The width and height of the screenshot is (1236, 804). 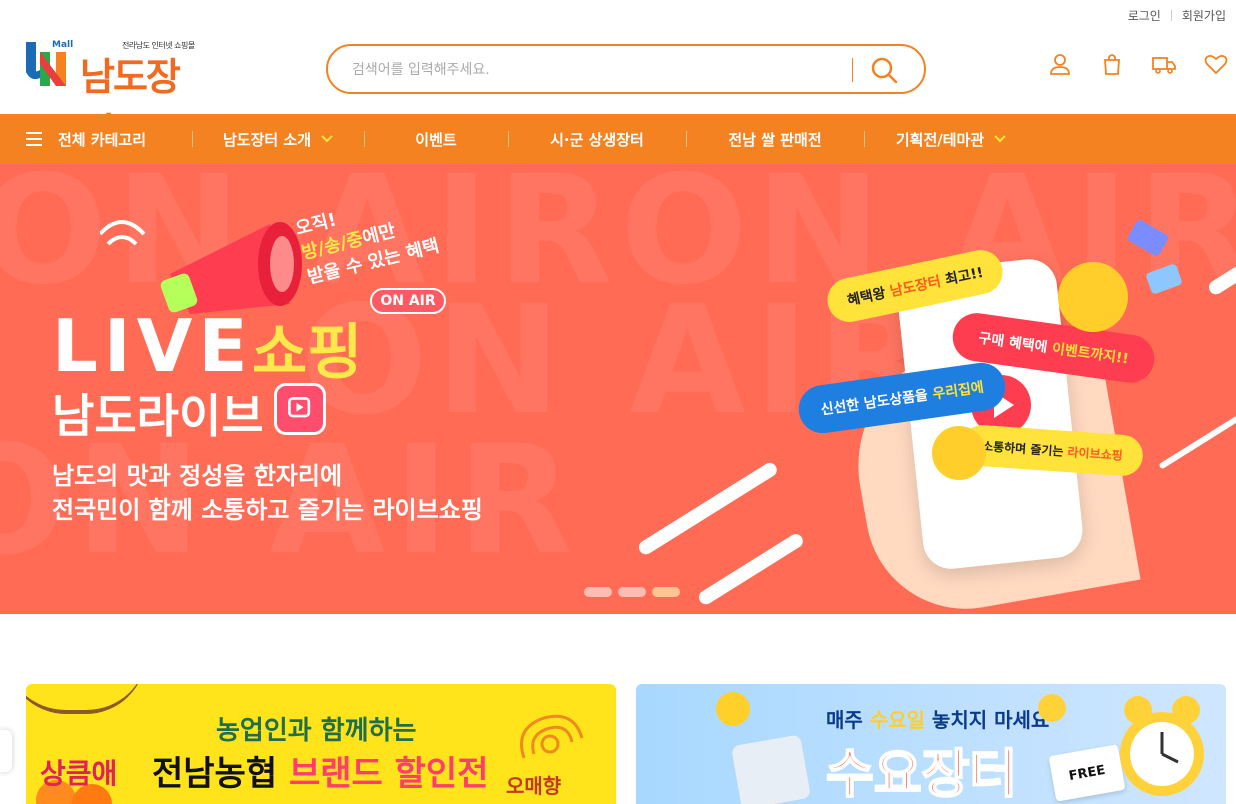 What do you see at coordinates (117, 93) in the screenshot?
I see `site-logo: Mall 전라남도 인터넷 쇼핑몰 남도장터` at bounding box center [117, 93].